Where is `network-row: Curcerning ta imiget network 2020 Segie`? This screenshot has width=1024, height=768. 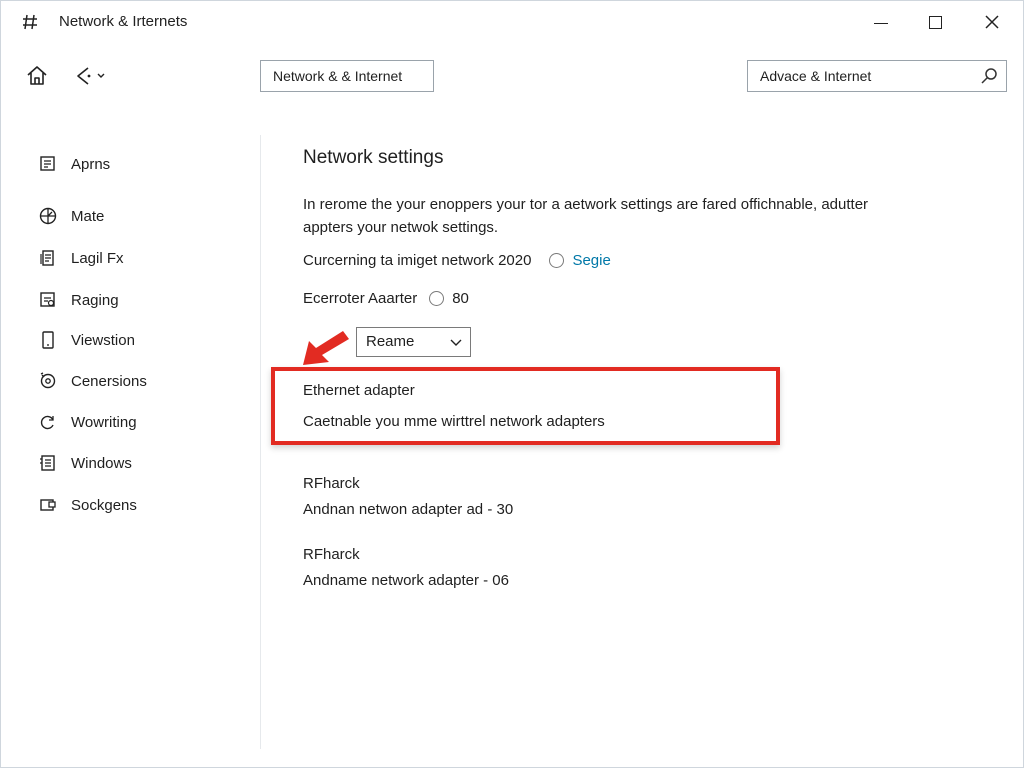 network-row: Curcerning ta imiget network 2020 Segie is located at coordinates (457, 260).